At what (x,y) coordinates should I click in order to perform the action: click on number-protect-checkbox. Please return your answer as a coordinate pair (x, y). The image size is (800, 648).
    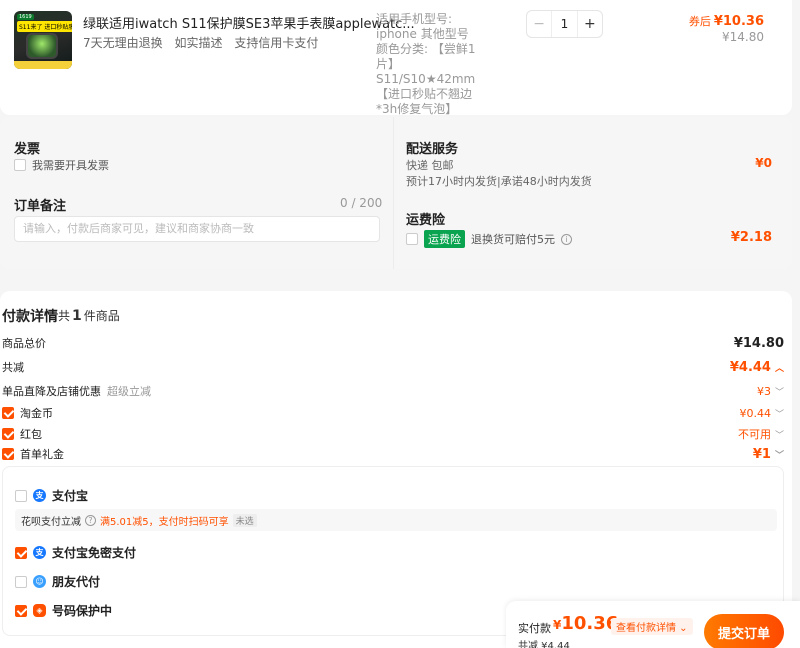
    Looking at the image, I should click on (21, 610).